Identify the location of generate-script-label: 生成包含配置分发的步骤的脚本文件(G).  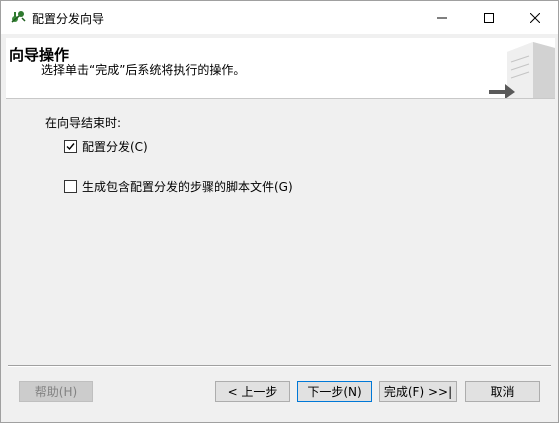
(187, 187).